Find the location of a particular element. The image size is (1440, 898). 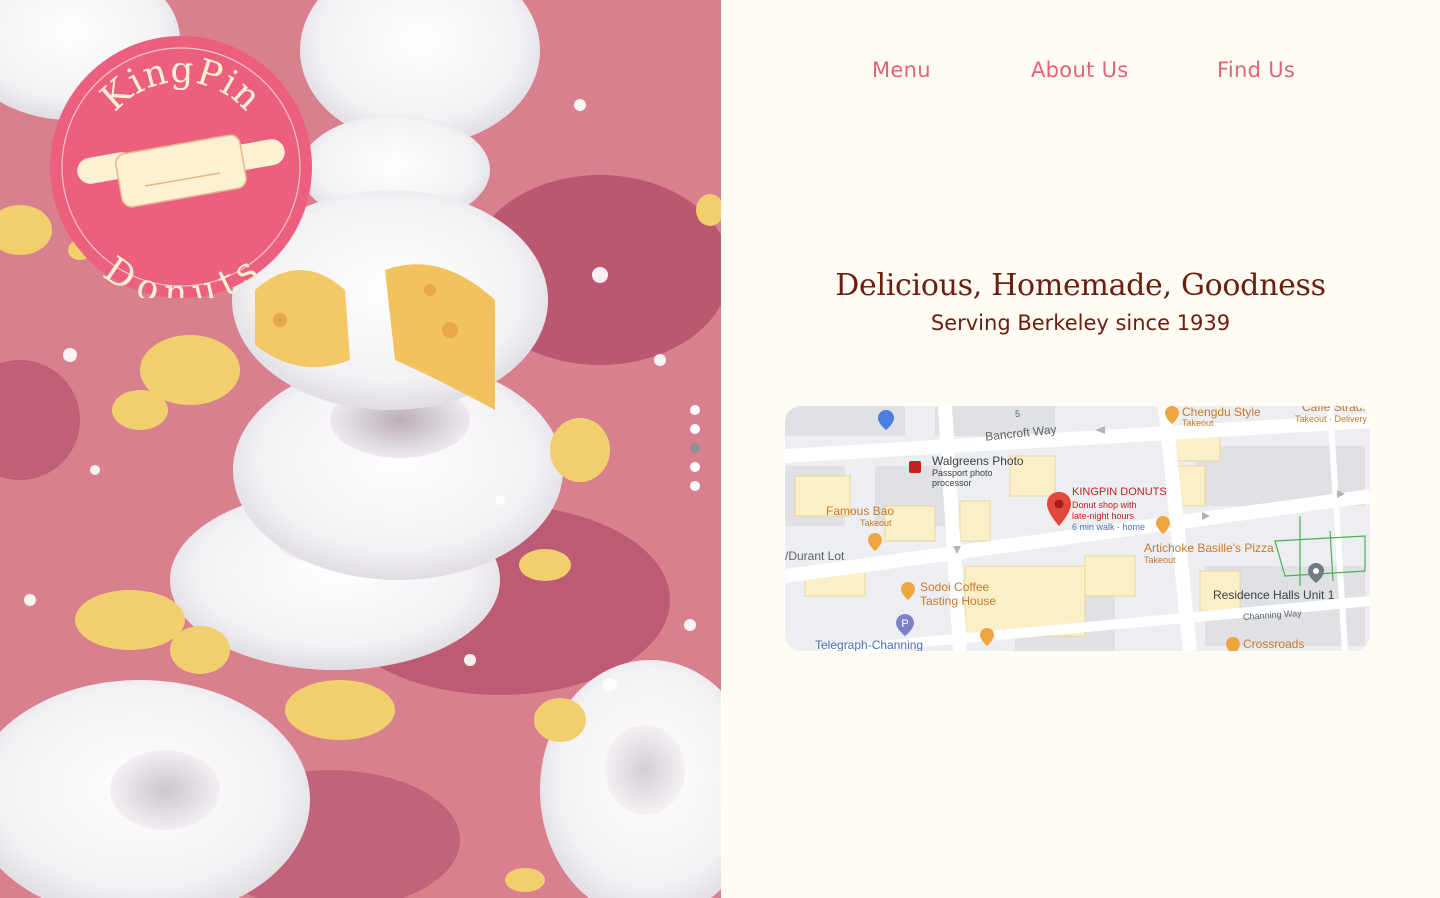

nav-about-us-link: About Us is located at coordinates (1079, 70).